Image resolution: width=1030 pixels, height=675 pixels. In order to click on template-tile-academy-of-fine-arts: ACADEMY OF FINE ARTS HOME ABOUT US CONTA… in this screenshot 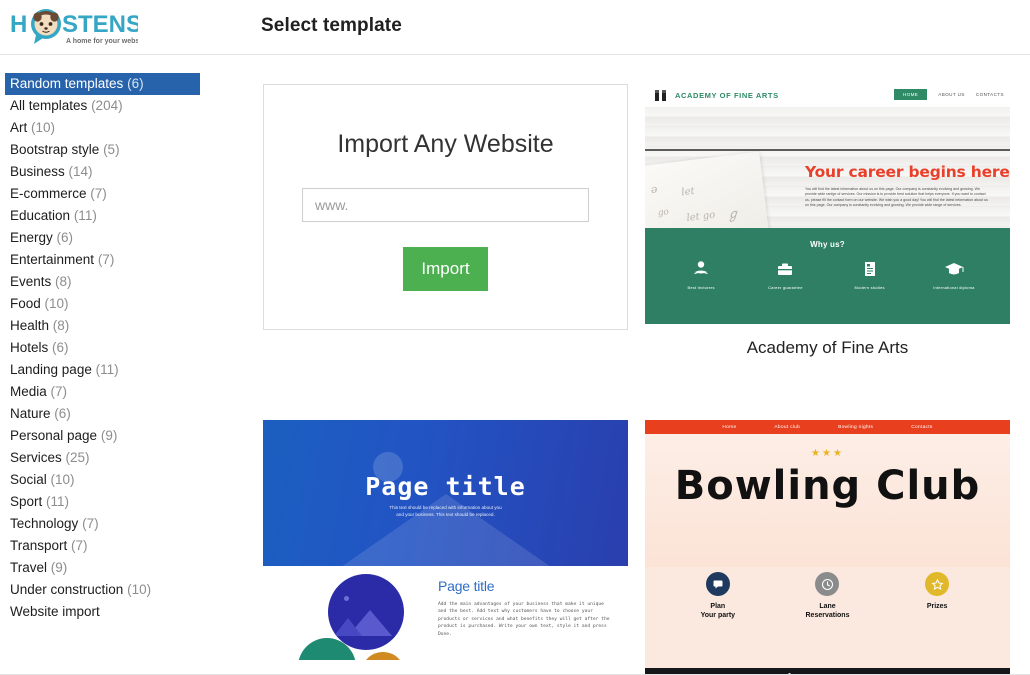, I will do `click(827, 221)`.